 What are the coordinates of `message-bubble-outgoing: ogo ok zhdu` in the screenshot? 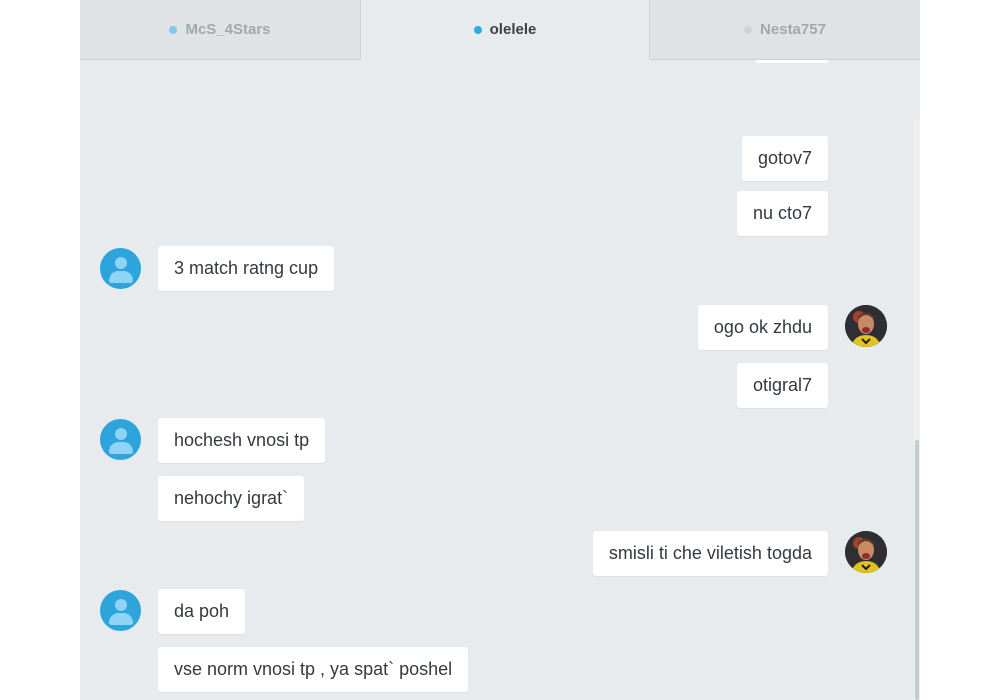 It's located at (762, 327).